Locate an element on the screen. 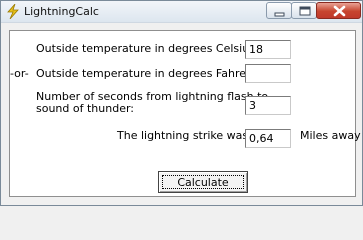  or-label: -or- is located at coordinates (19, 73).